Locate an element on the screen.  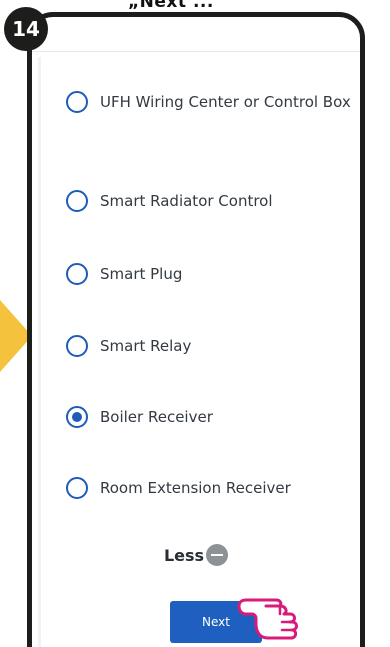
hand-pointer-icon is located at coordinates (267, 619).